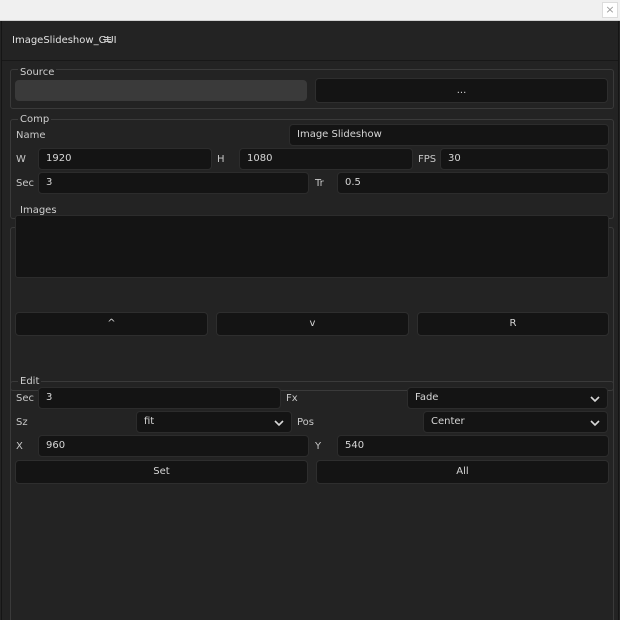 This screenshot has width=620, height=620. What do you see at coordinates (221, 159) in the screenshot?
I see `comp-height-label: H` at bounding box center [221, 159].